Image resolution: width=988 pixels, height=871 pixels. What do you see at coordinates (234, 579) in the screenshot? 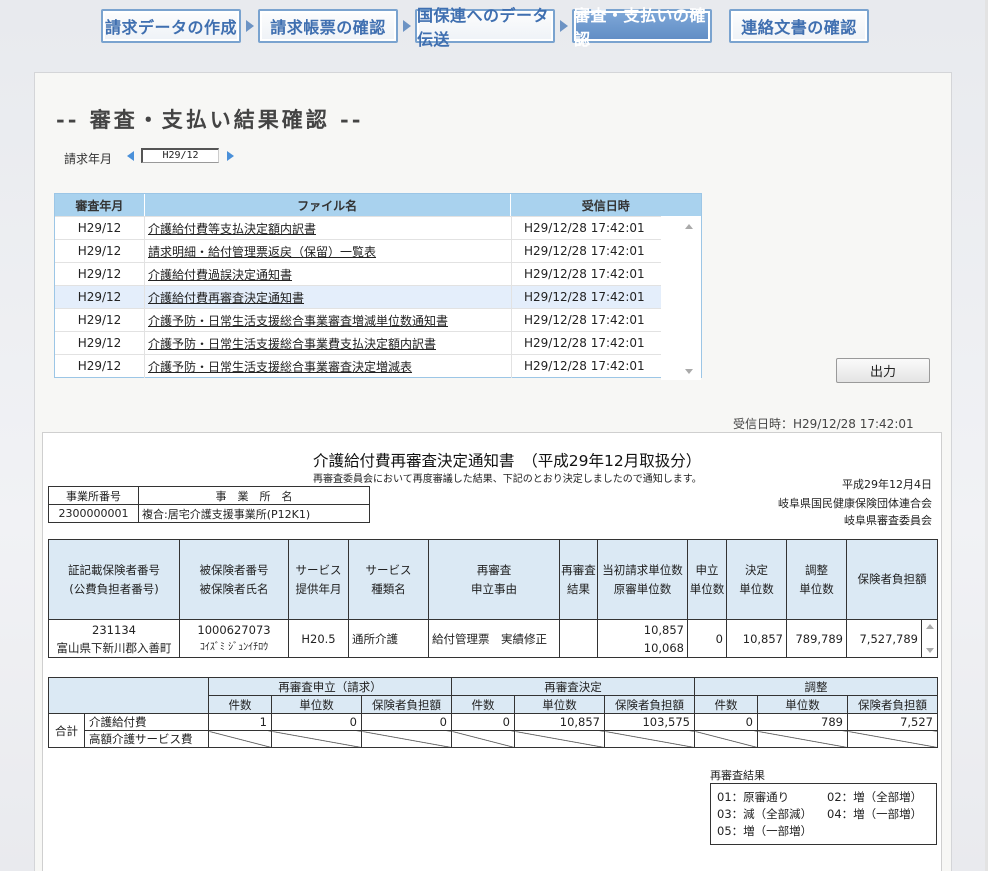
I see `header-insured: 被保険者番号 被保険者氏名` at bounding box center [234, 579].